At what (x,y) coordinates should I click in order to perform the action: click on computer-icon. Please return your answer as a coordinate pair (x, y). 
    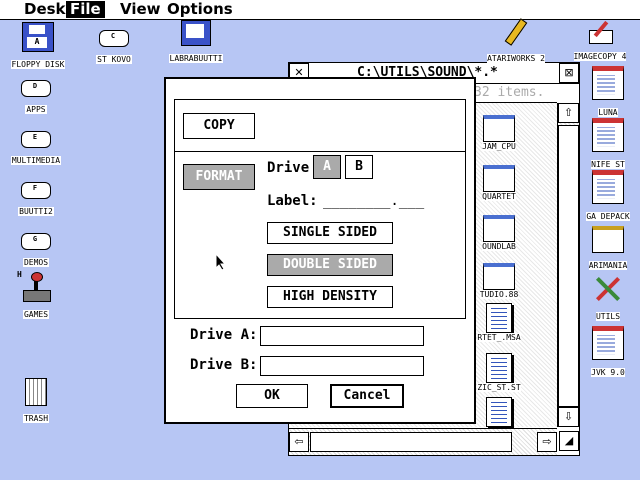
    Looking at the image, I should click on (196, 33).